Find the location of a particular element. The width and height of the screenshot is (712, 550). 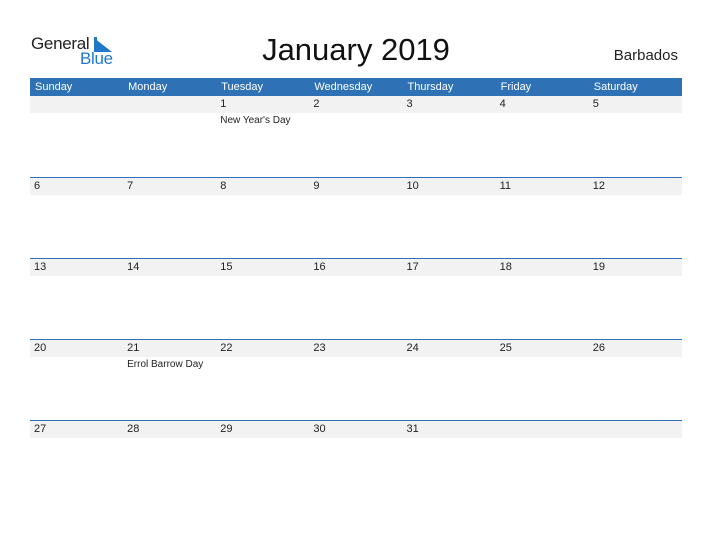

weekday-sunday: Sunday is located at coordinates (54, 87).